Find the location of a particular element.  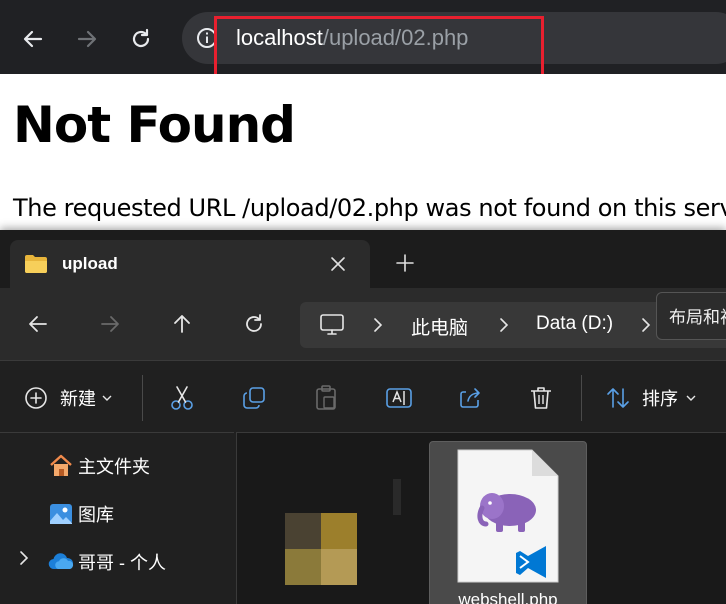

sort-button-label: 排序 is located at coordinates (660, 399).